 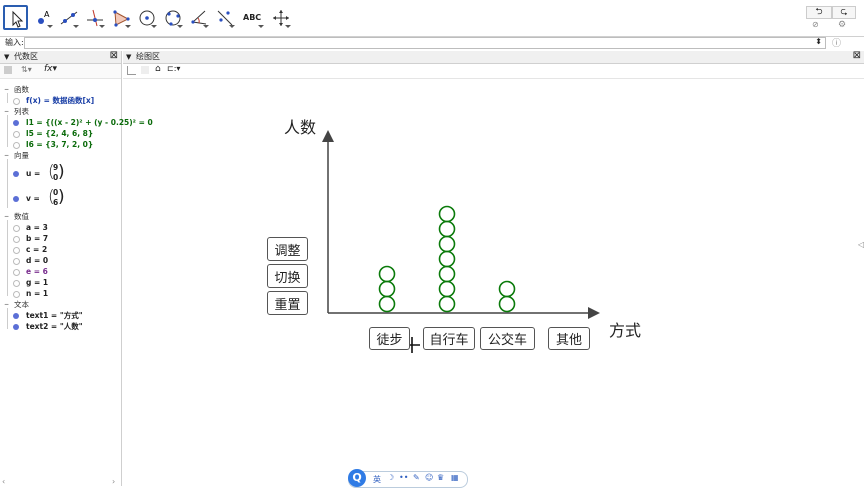 What do you see at coordinates (861, 244) in the screenshot?
I see `expand-panel-icon: ◁` at bounding box center [861, 244].